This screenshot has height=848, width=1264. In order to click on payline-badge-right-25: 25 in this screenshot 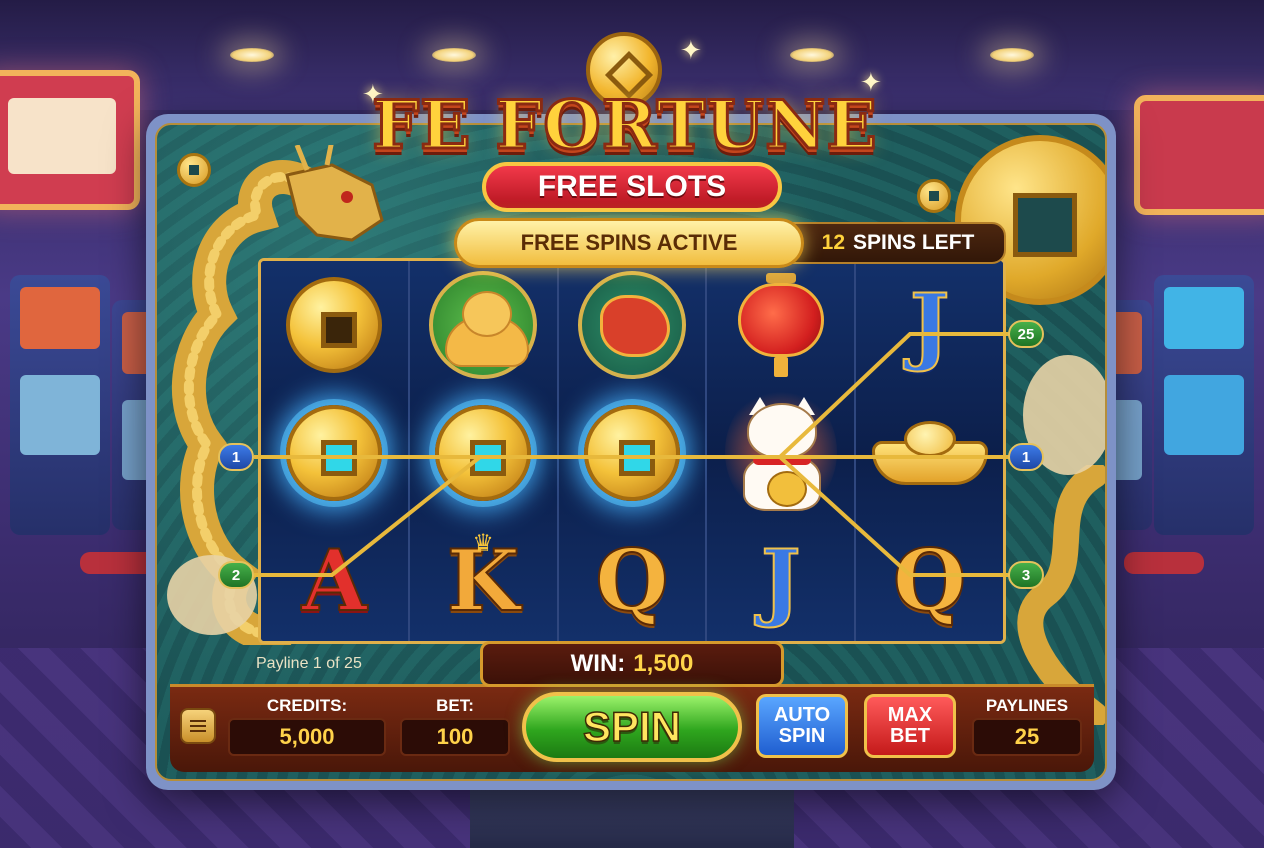, I will do `click(1026, 334)`.